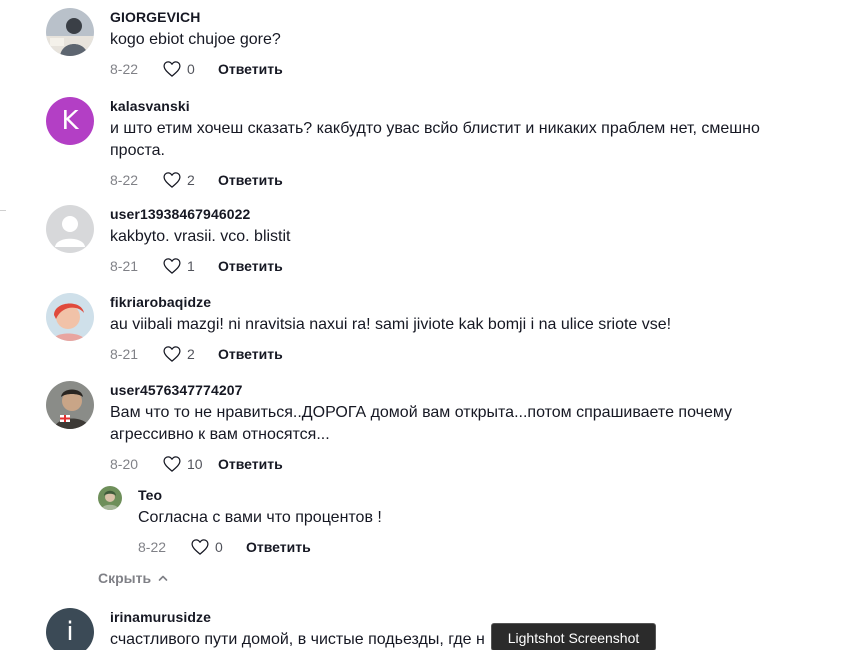  Describe the element at coordinates (478, 617) in the screenshot. I see `comment-username: irinamurusidze` at that location.